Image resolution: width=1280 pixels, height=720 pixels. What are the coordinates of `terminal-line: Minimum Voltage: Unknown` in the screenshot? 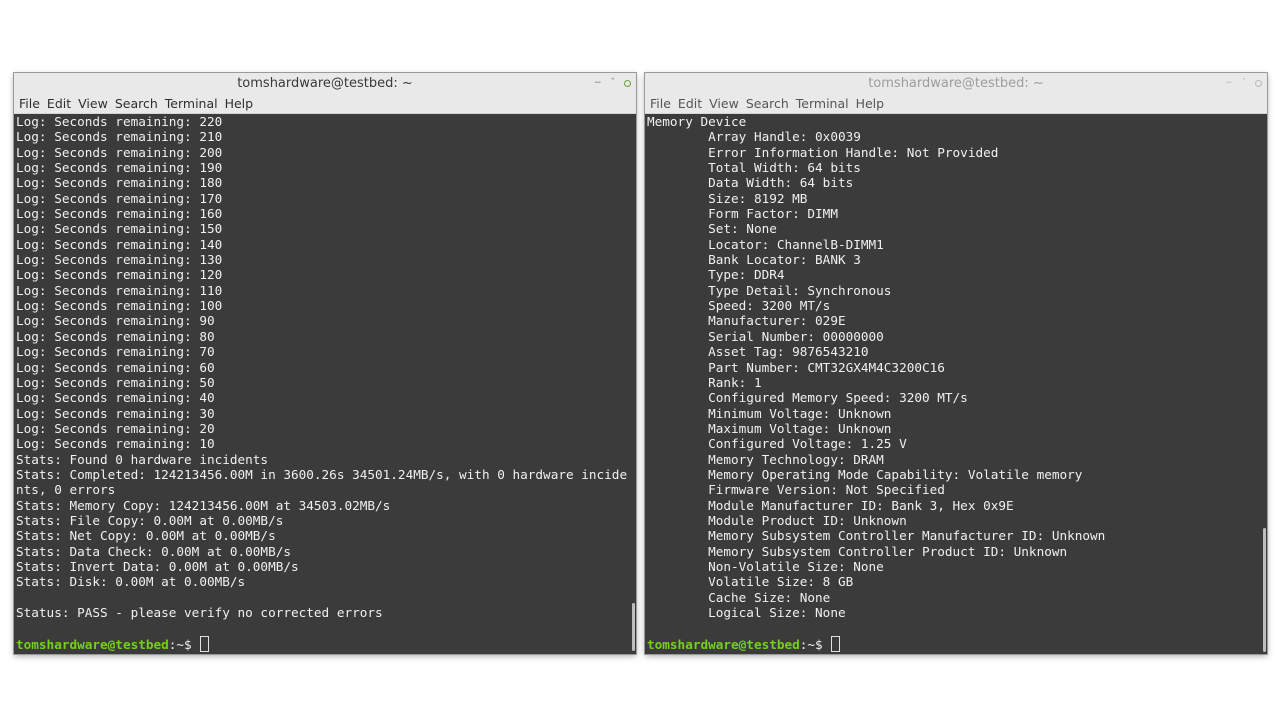 It's located at (769, 413).